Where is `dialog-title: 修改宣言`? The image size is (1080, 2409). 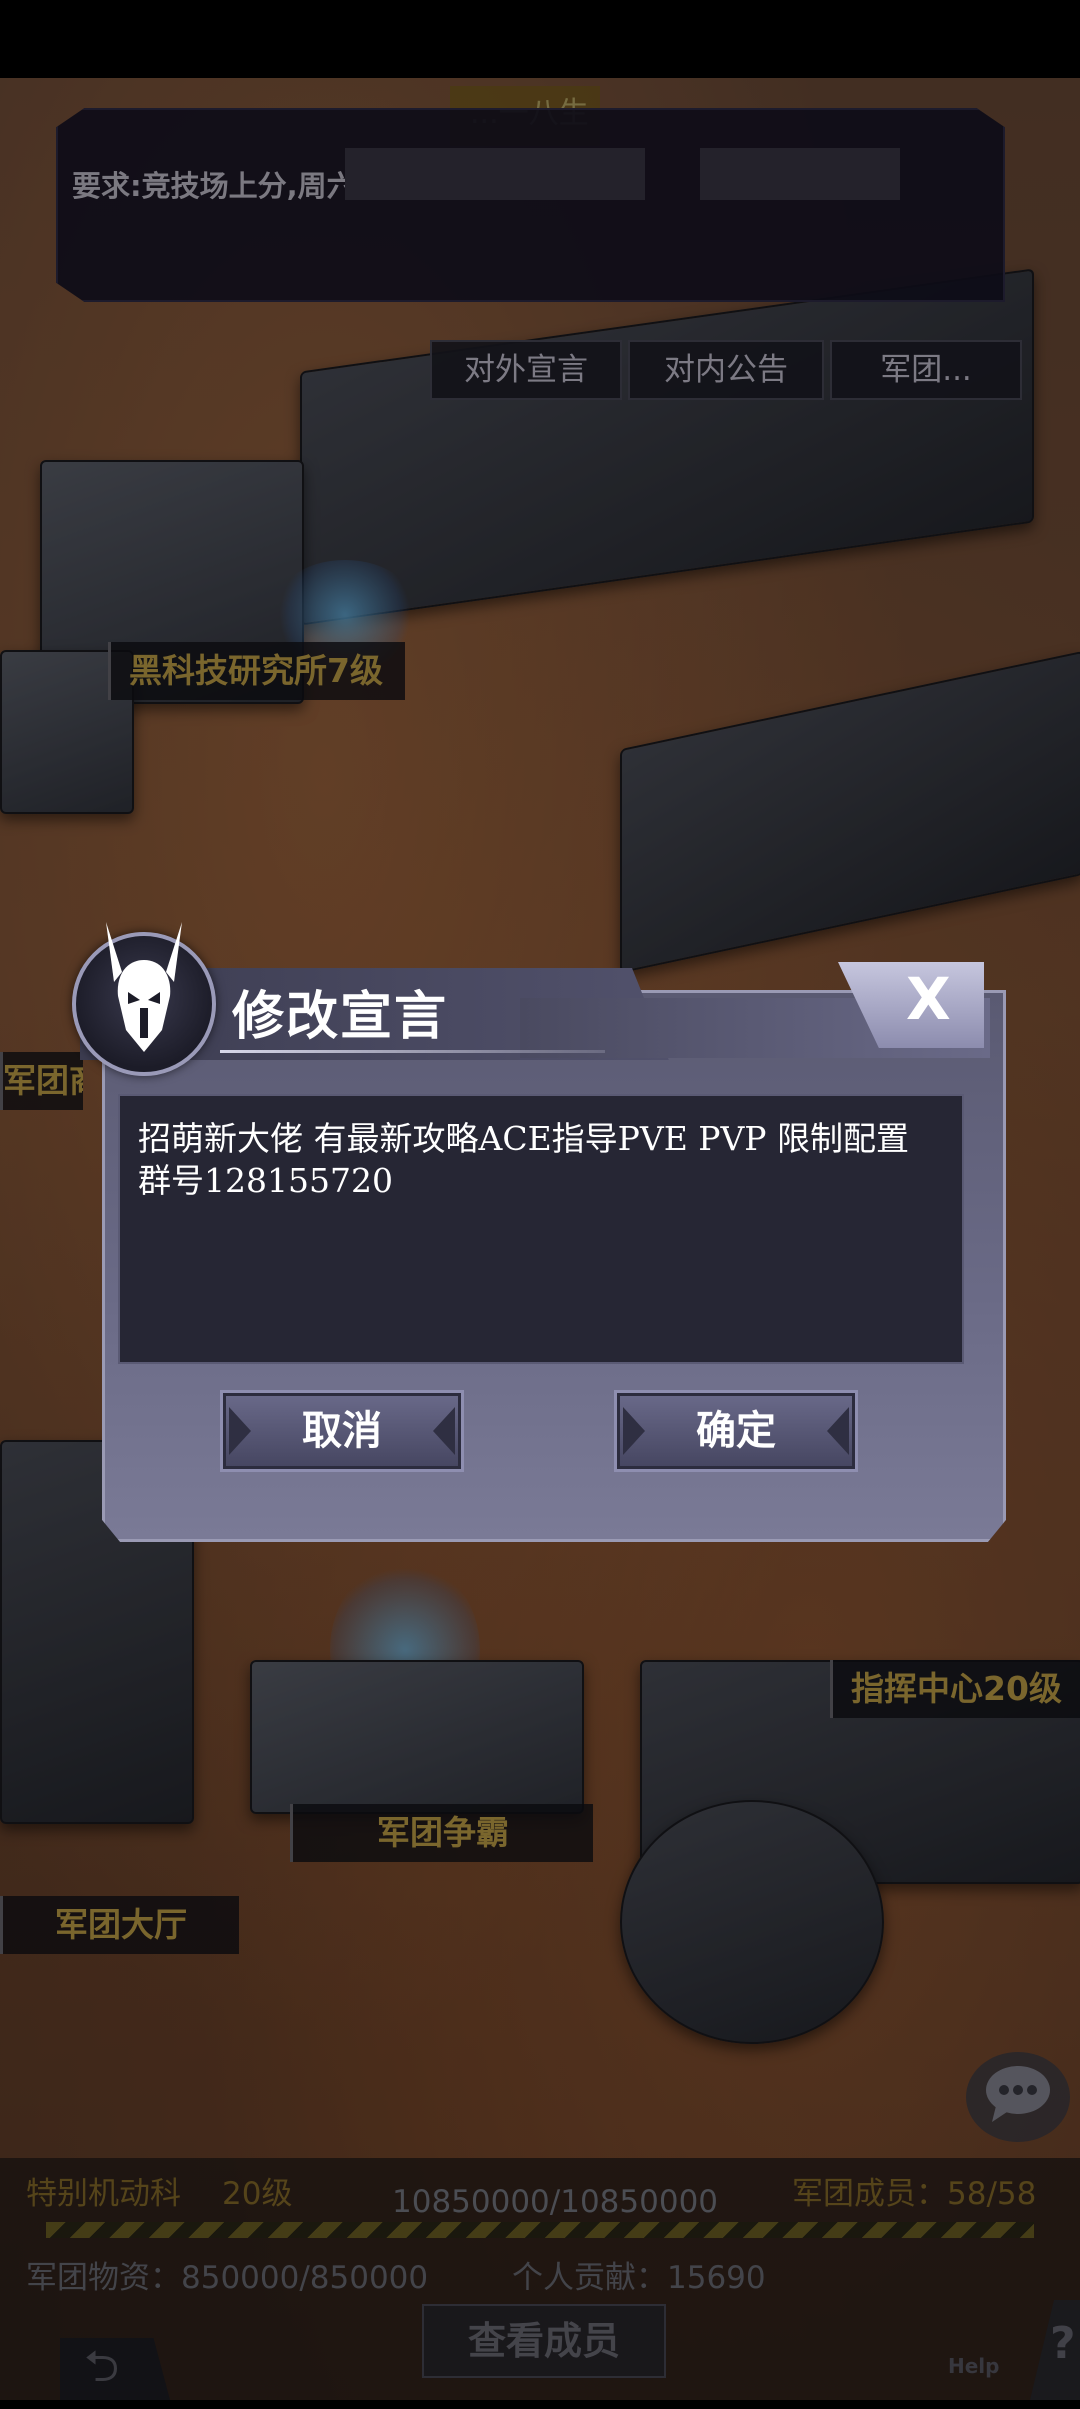
dialog-title: 修改宣言 is located at coordinates (340, 1017).